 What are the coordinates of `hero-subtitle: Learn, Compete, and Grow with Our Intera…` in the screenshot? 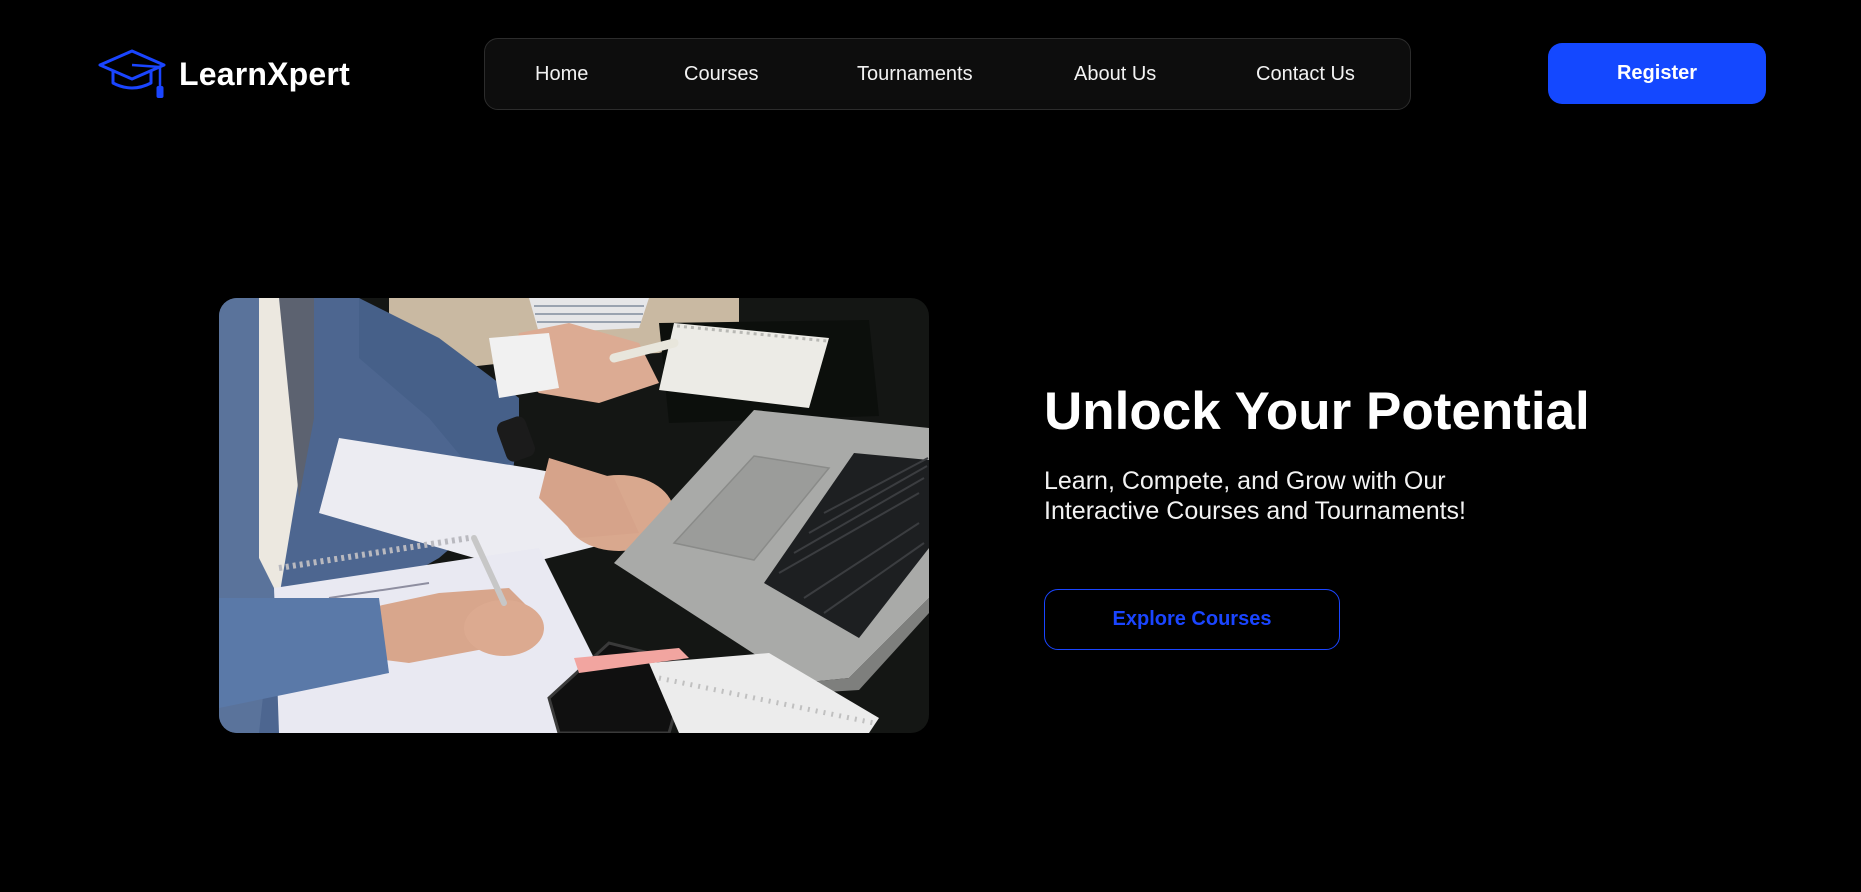 It's located at (1255, 496).